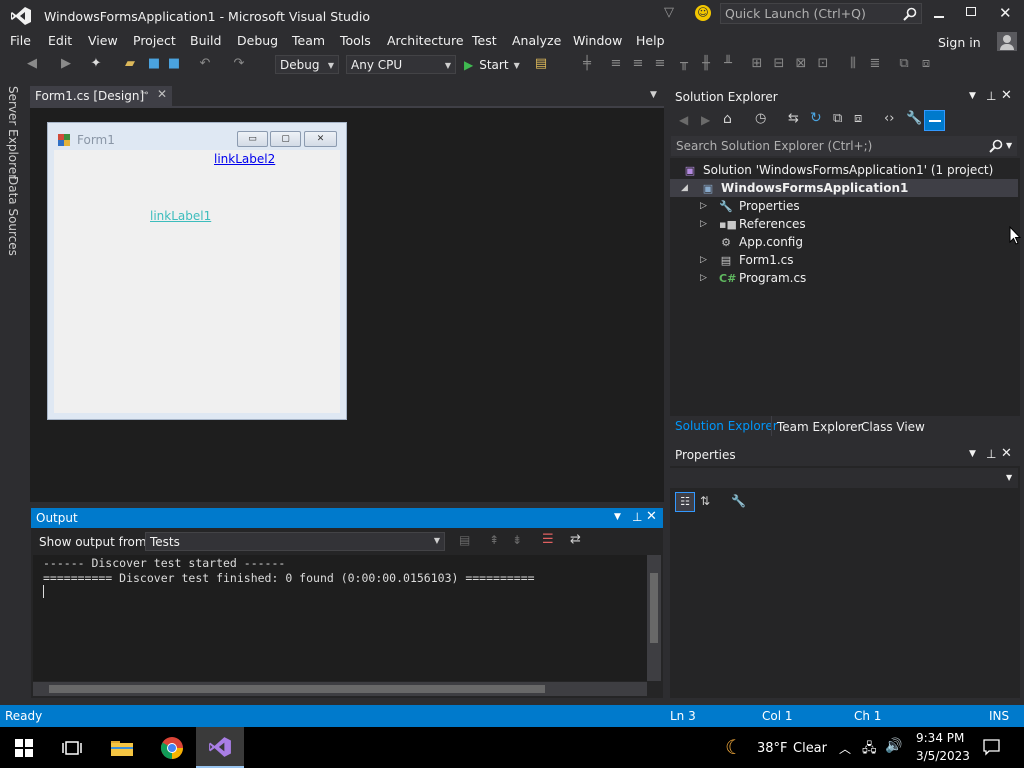  What do you see at coordinates (103, 40) in the screenshot?
I see `menu-view: View` at bounding box center [103, 40].